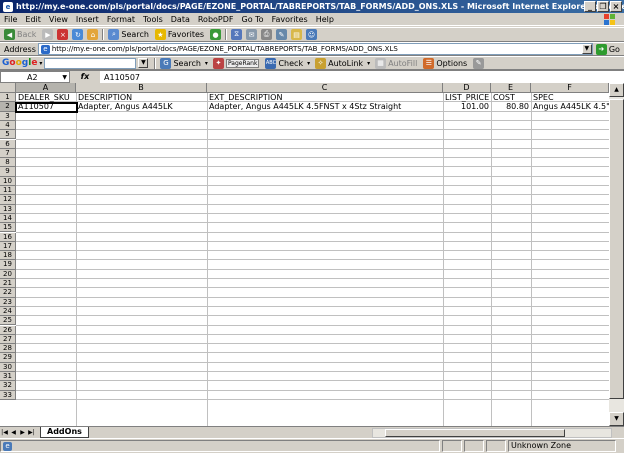  I want to click on menu-data: Data, so click(180, 19).